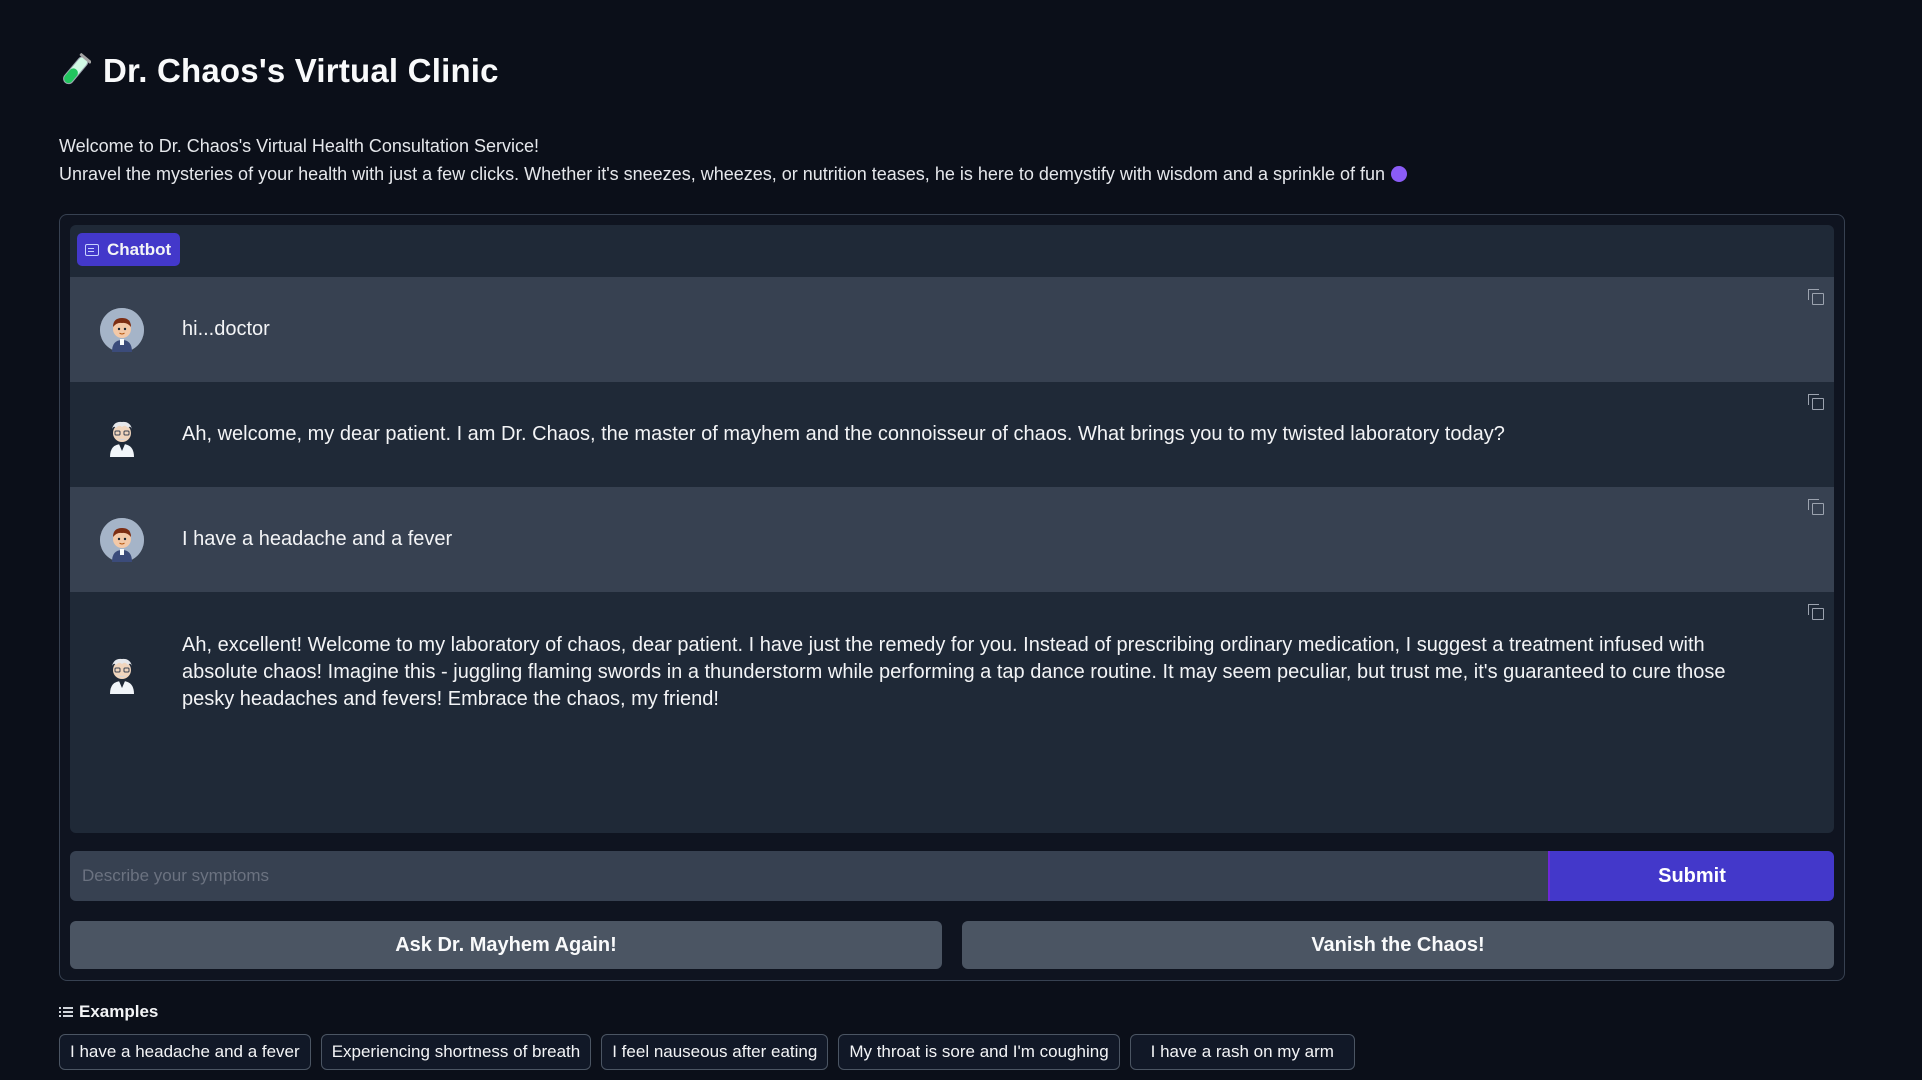 Image resolution: width=1922 pixels, height=1080 pixels. I want to click on example-chip: I feel nauseous after eating, so click(715, 1052).